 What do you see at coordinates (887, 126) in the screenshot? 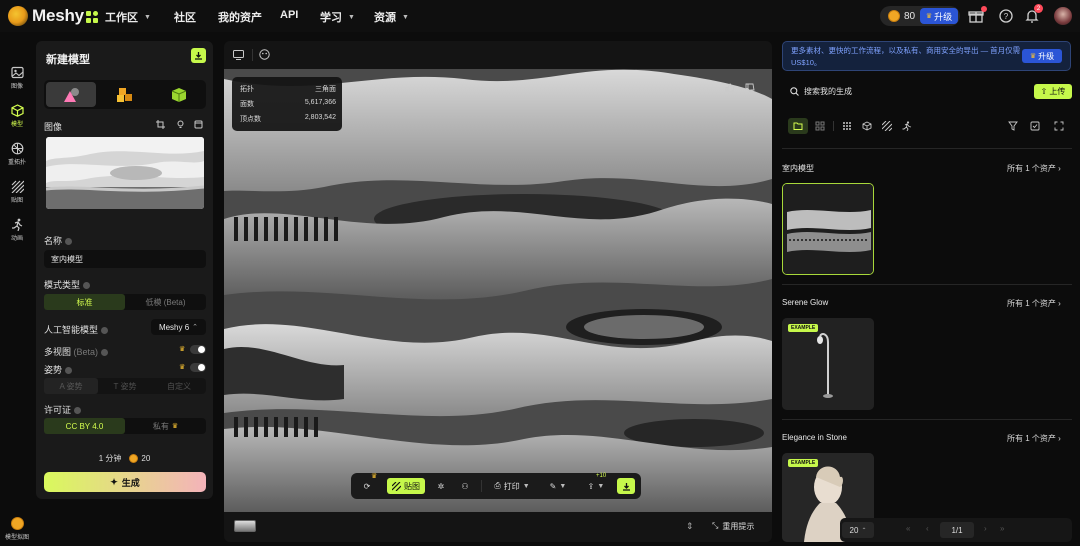
I see `texture-icon` at bounding box center [887, 126].